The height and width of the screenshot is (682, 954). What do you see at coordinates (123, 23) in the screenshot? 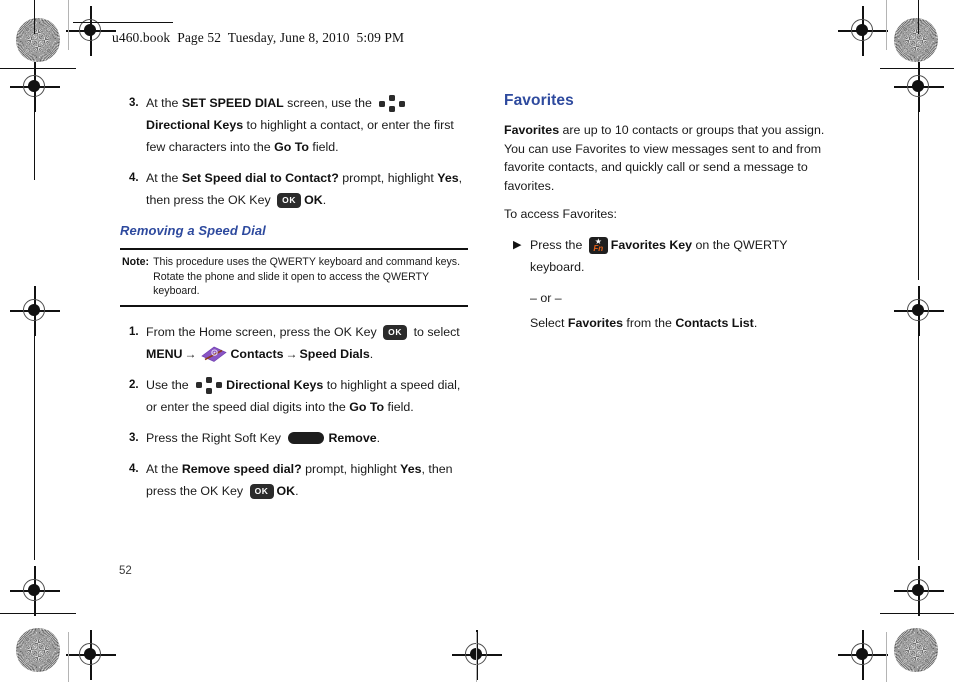
I see `header-rule` at bounding box center [123, 23].